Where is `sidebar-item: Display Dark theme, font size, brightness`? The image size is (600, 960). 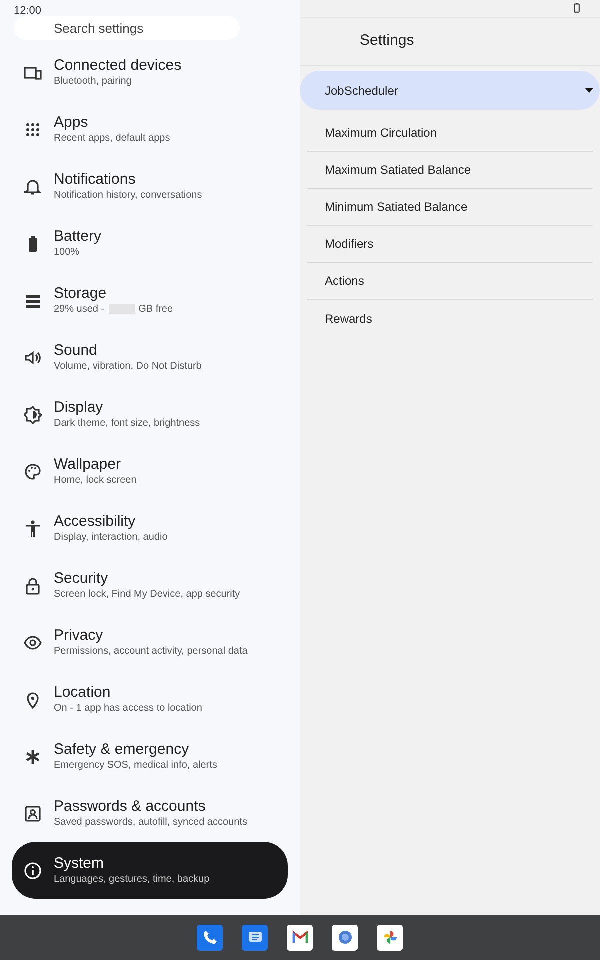
sidebar-item: Display Dark theme, font size, brightness is located at coordinates (150, 414).